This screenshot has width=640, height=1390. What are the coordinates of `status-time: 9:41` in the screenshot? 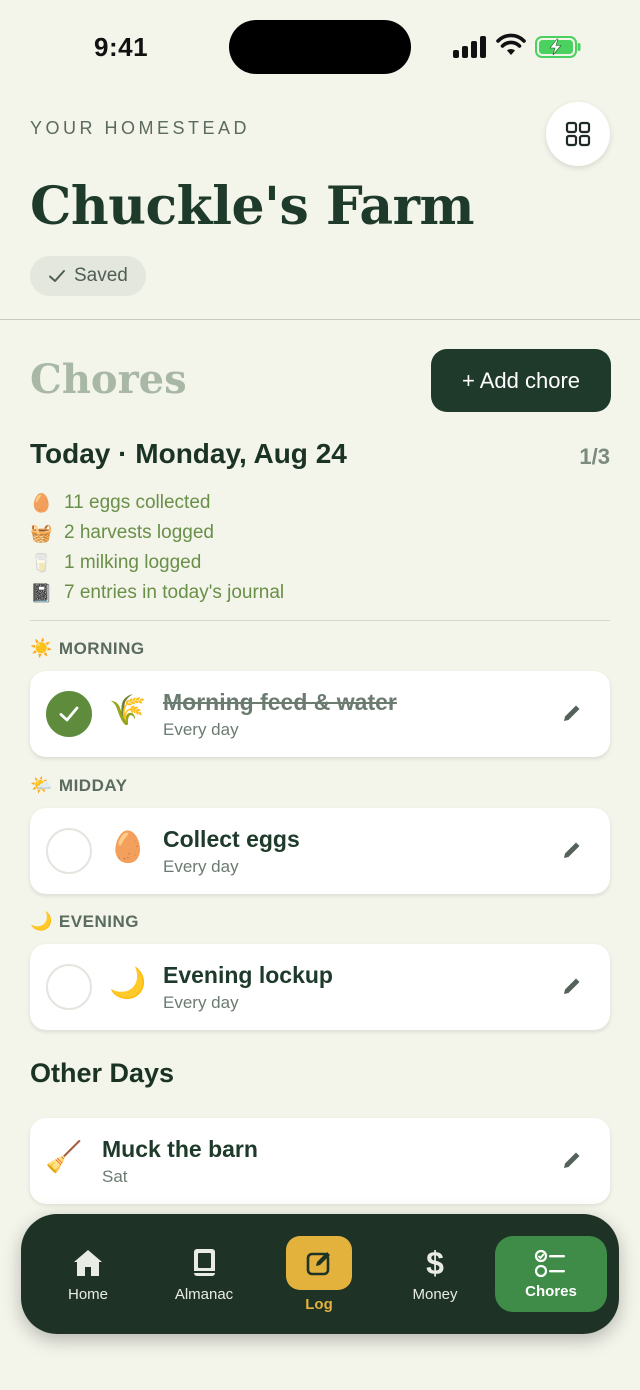 It's located at (121, 47).